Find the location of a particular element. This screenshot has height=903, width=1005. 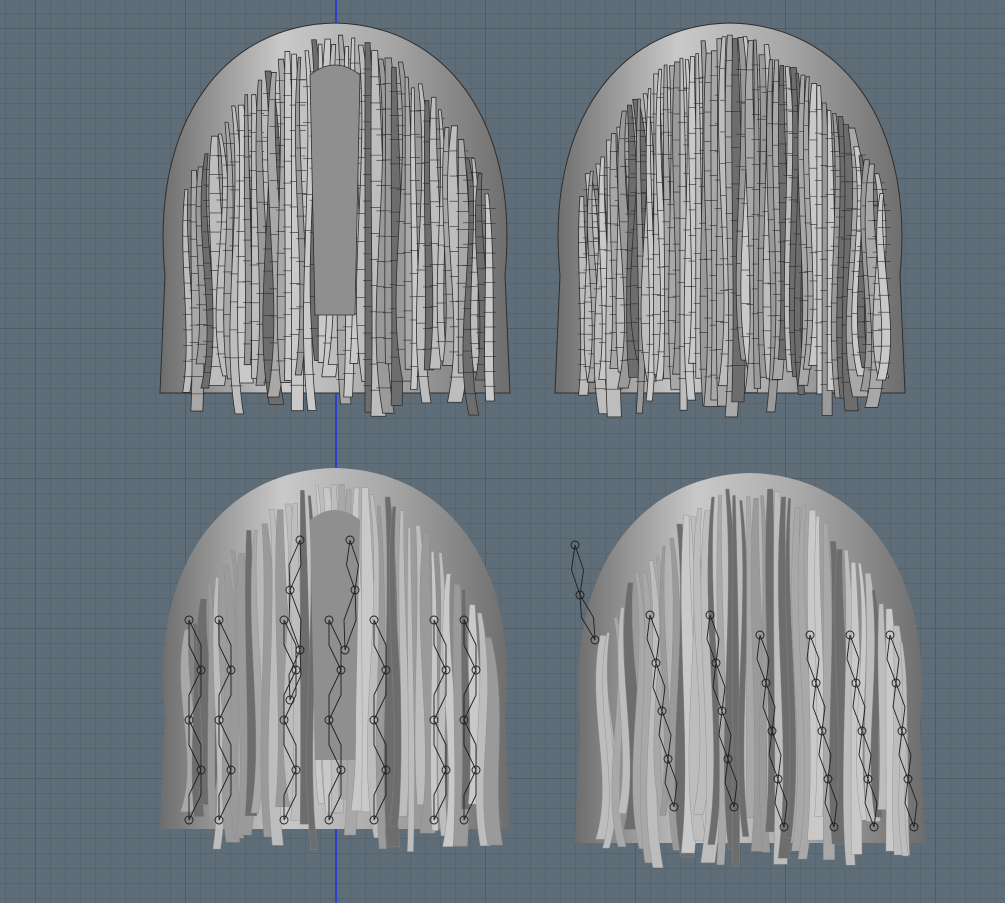

hair-mesh is located at coordinates (335, 660).